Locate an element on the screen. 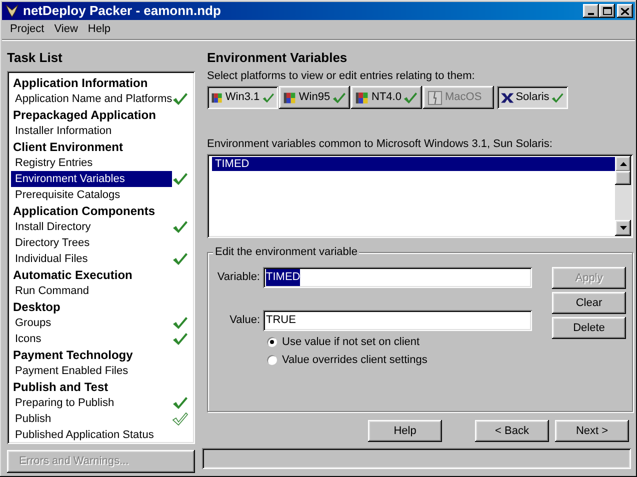  task-item: Publish is located at coordinates (101, 419).